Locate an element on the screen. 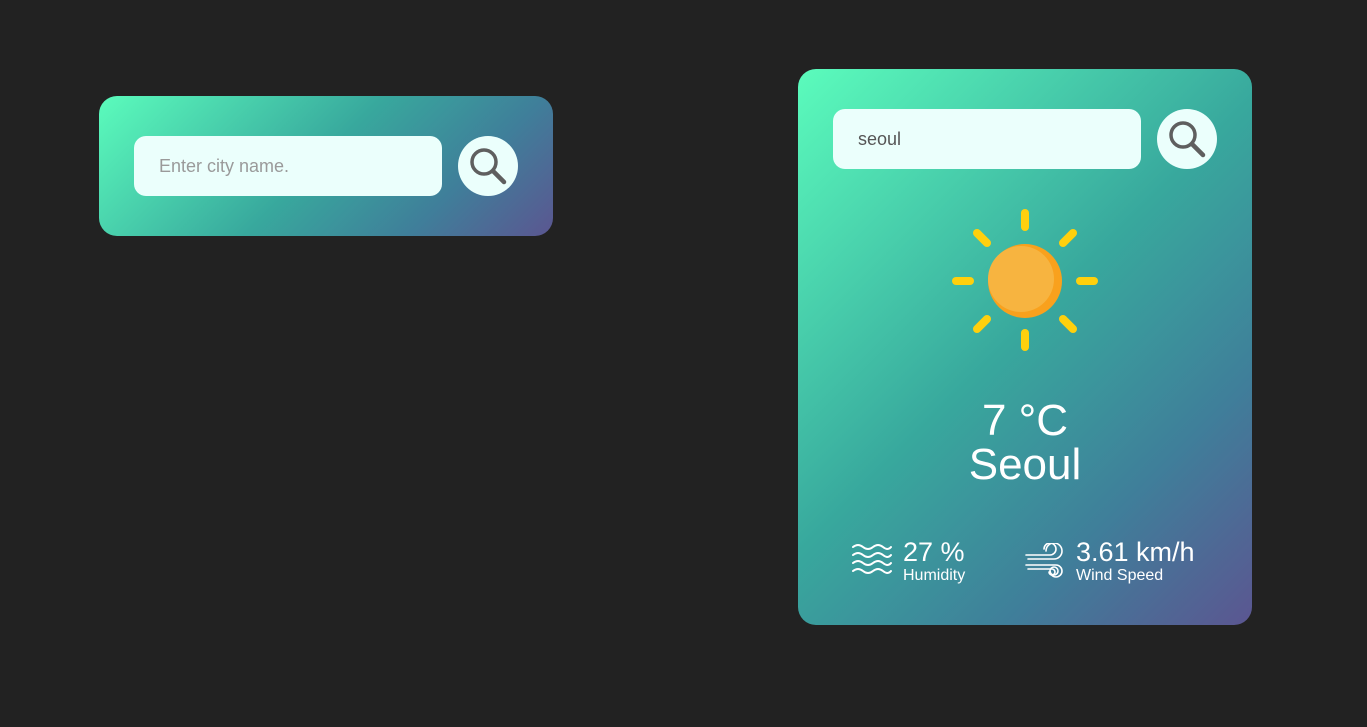  search-card is located at coordinates (326, 166).